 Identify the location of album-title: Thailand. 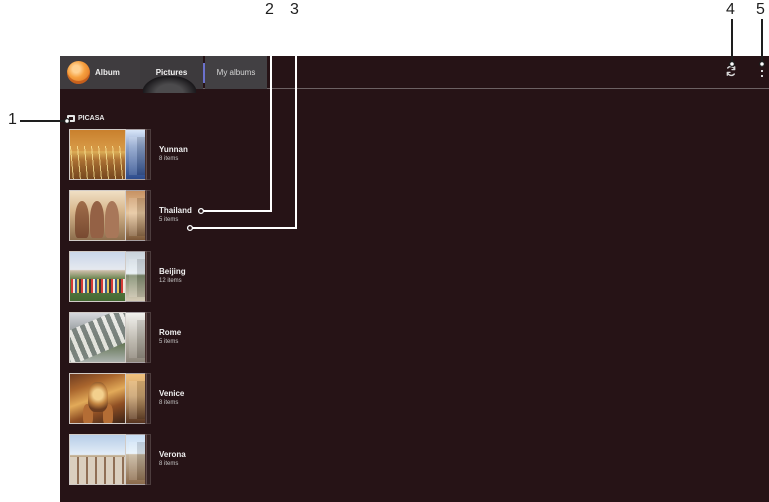
(175, 210).